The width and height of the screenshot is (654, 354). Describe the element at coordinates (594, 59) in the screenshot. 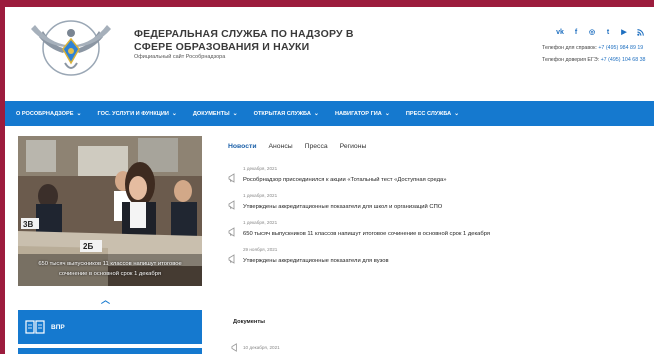

I see `contact-hotline: Телефон доверия ЕГЭ: +7 (495) 104 68 38` at that location.